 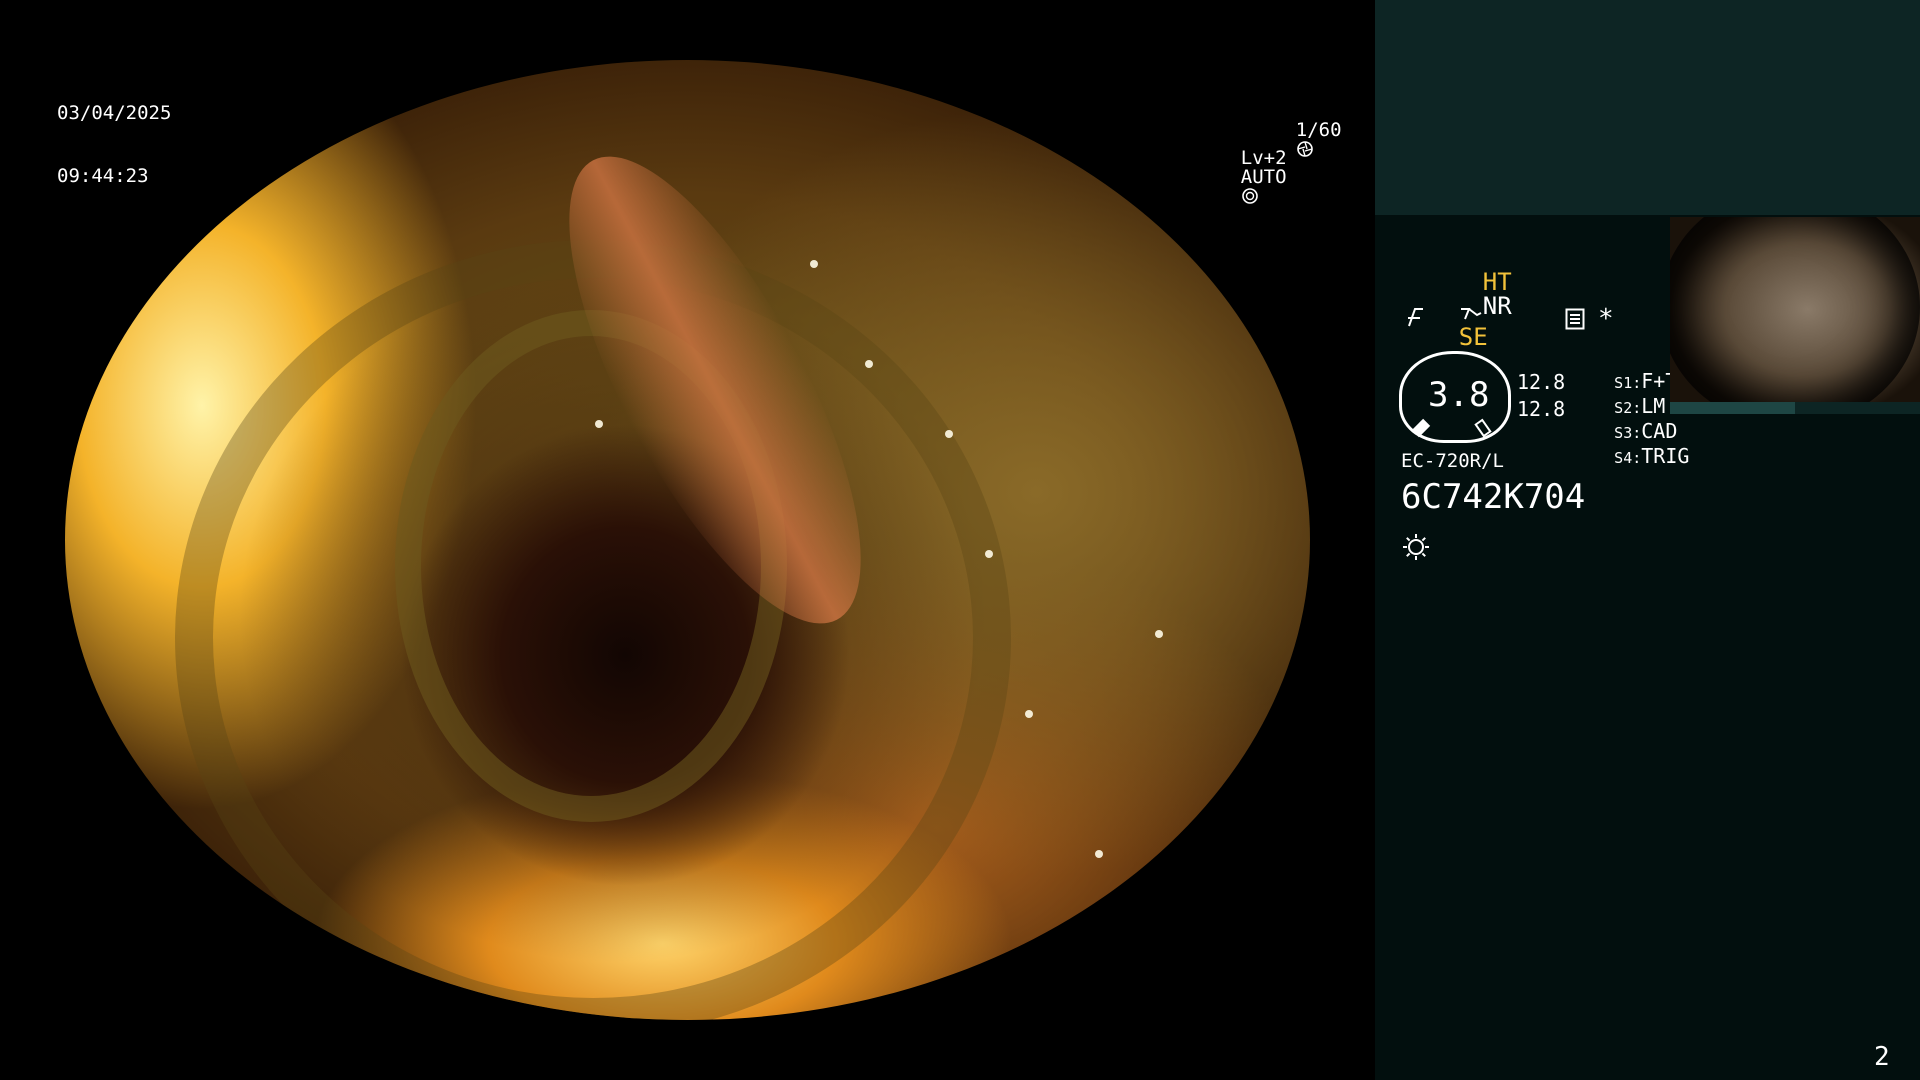 I want to click on exposure-mode: Lv+2 AUTO, so click(x=1241, y=177).